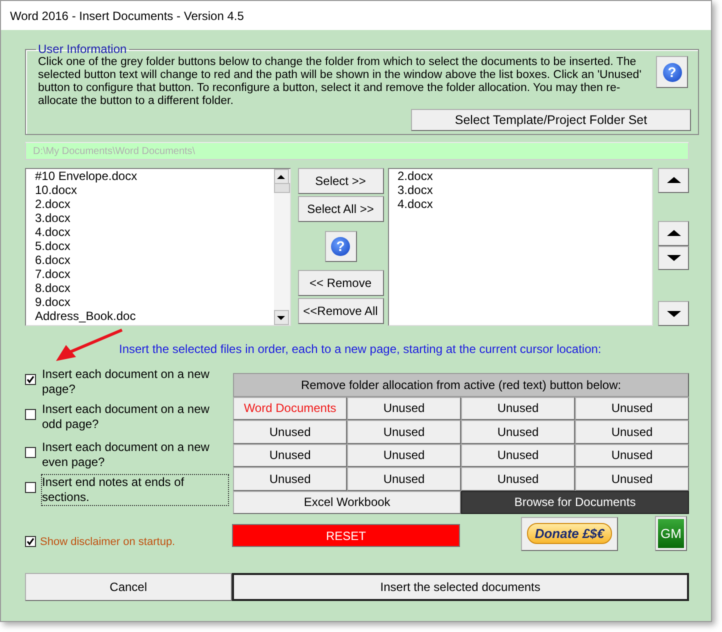 Image resolution: width=722 pixels, height=632 pixels. I want to click on file-item: 6.docx, so click(154, 260).